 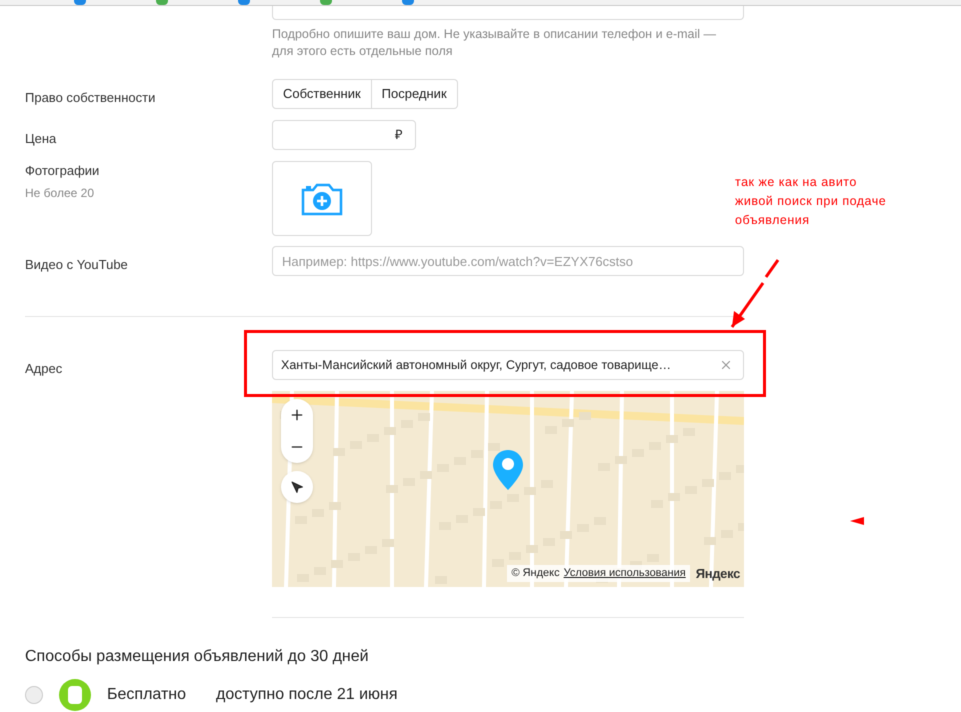 What do you see at coordinates (508, 261) in the screenshot?
I see `video-url-field: Например: https://www.youtube.com/watch?v=EZYX76cstso` at bounding box center [508, 261].